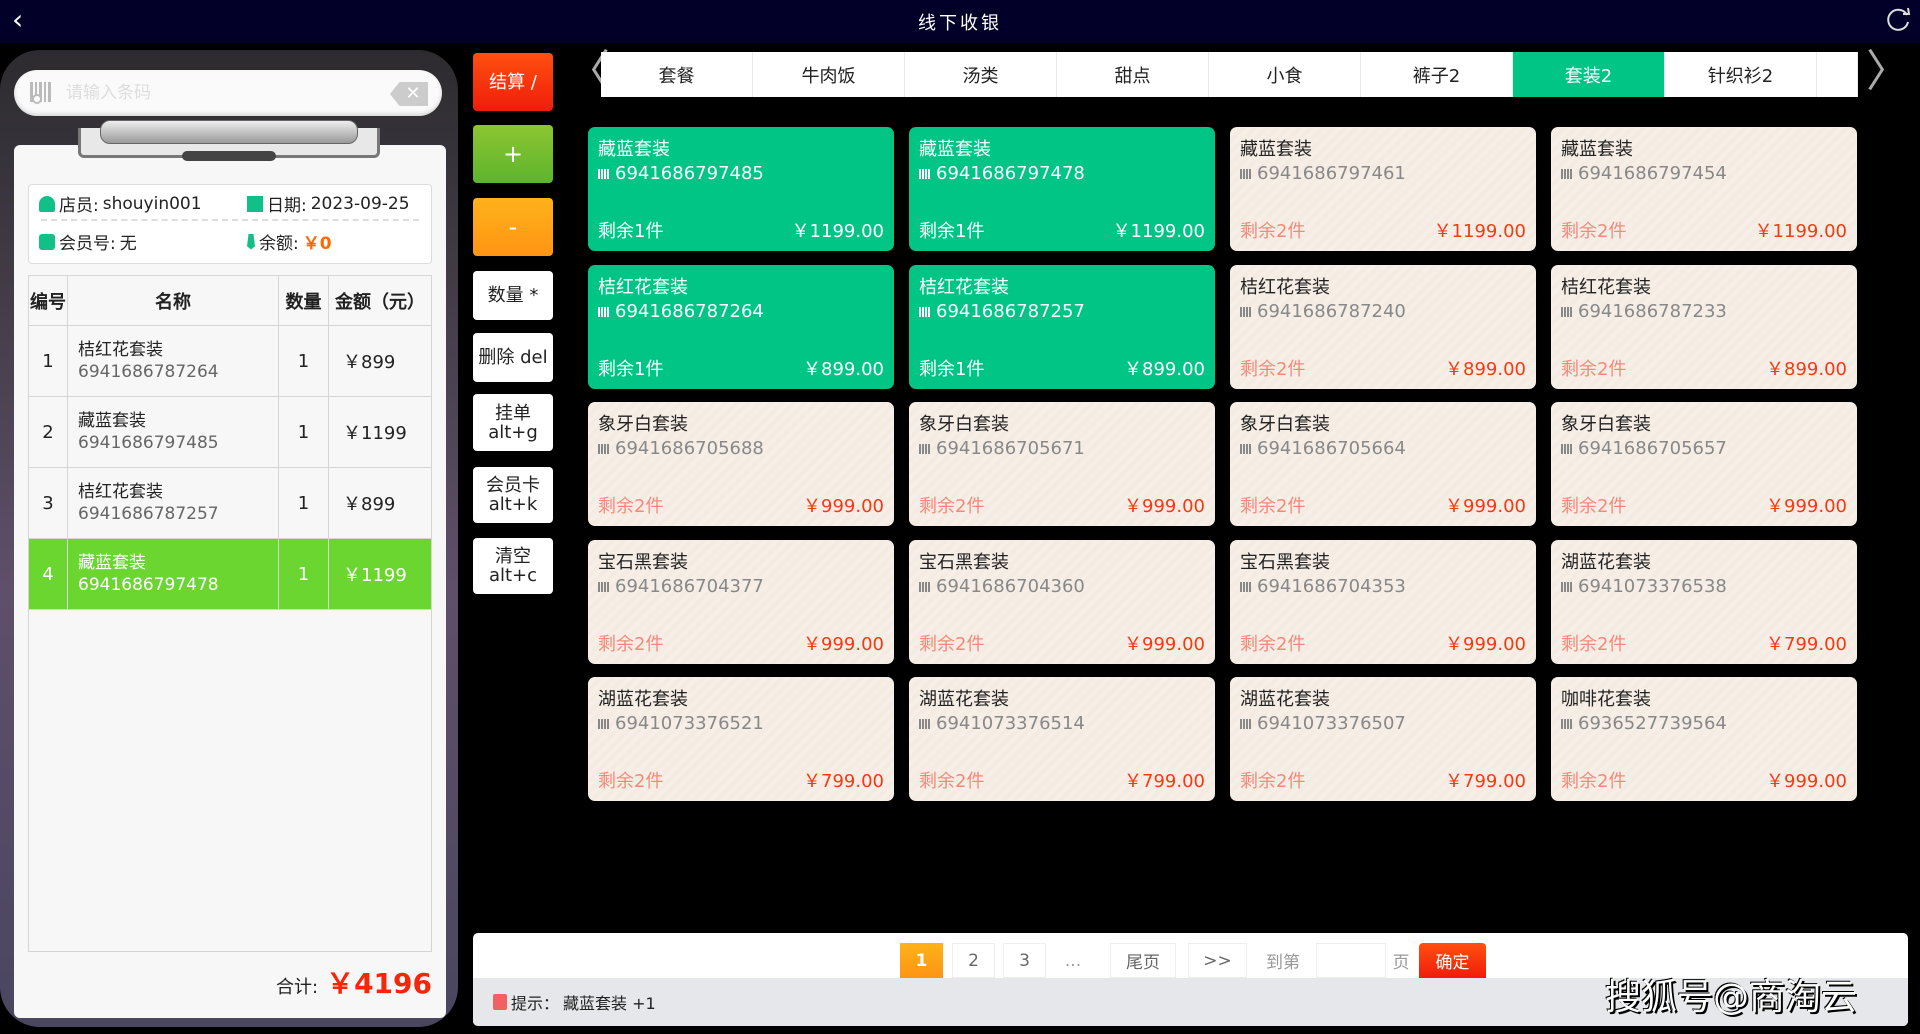  What do you see at coordinates (1452, 960) in the screenshot?
I see `confirm-button: 确定` at bounding box center [1452, 960].